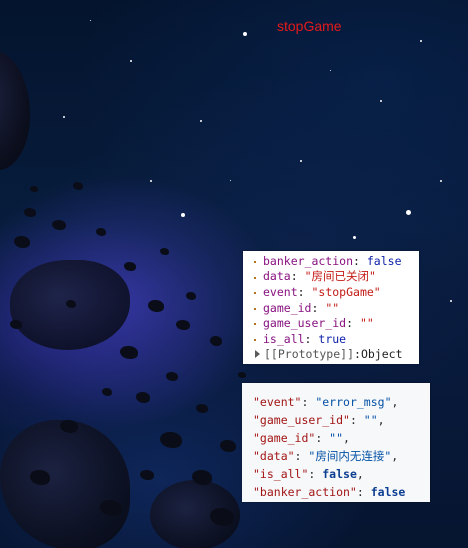 The width and height of the screenshot is (468, 548). I want to click on page-title: stopGame, so click(309, 26).